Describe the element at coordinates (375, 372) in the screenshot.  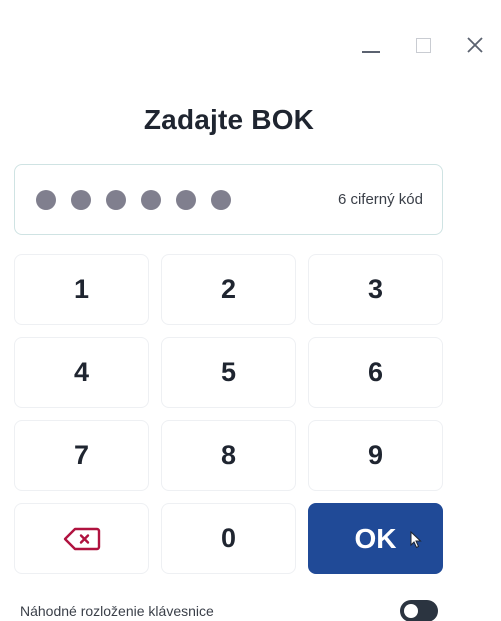
I see `key-6: 6` at that location.